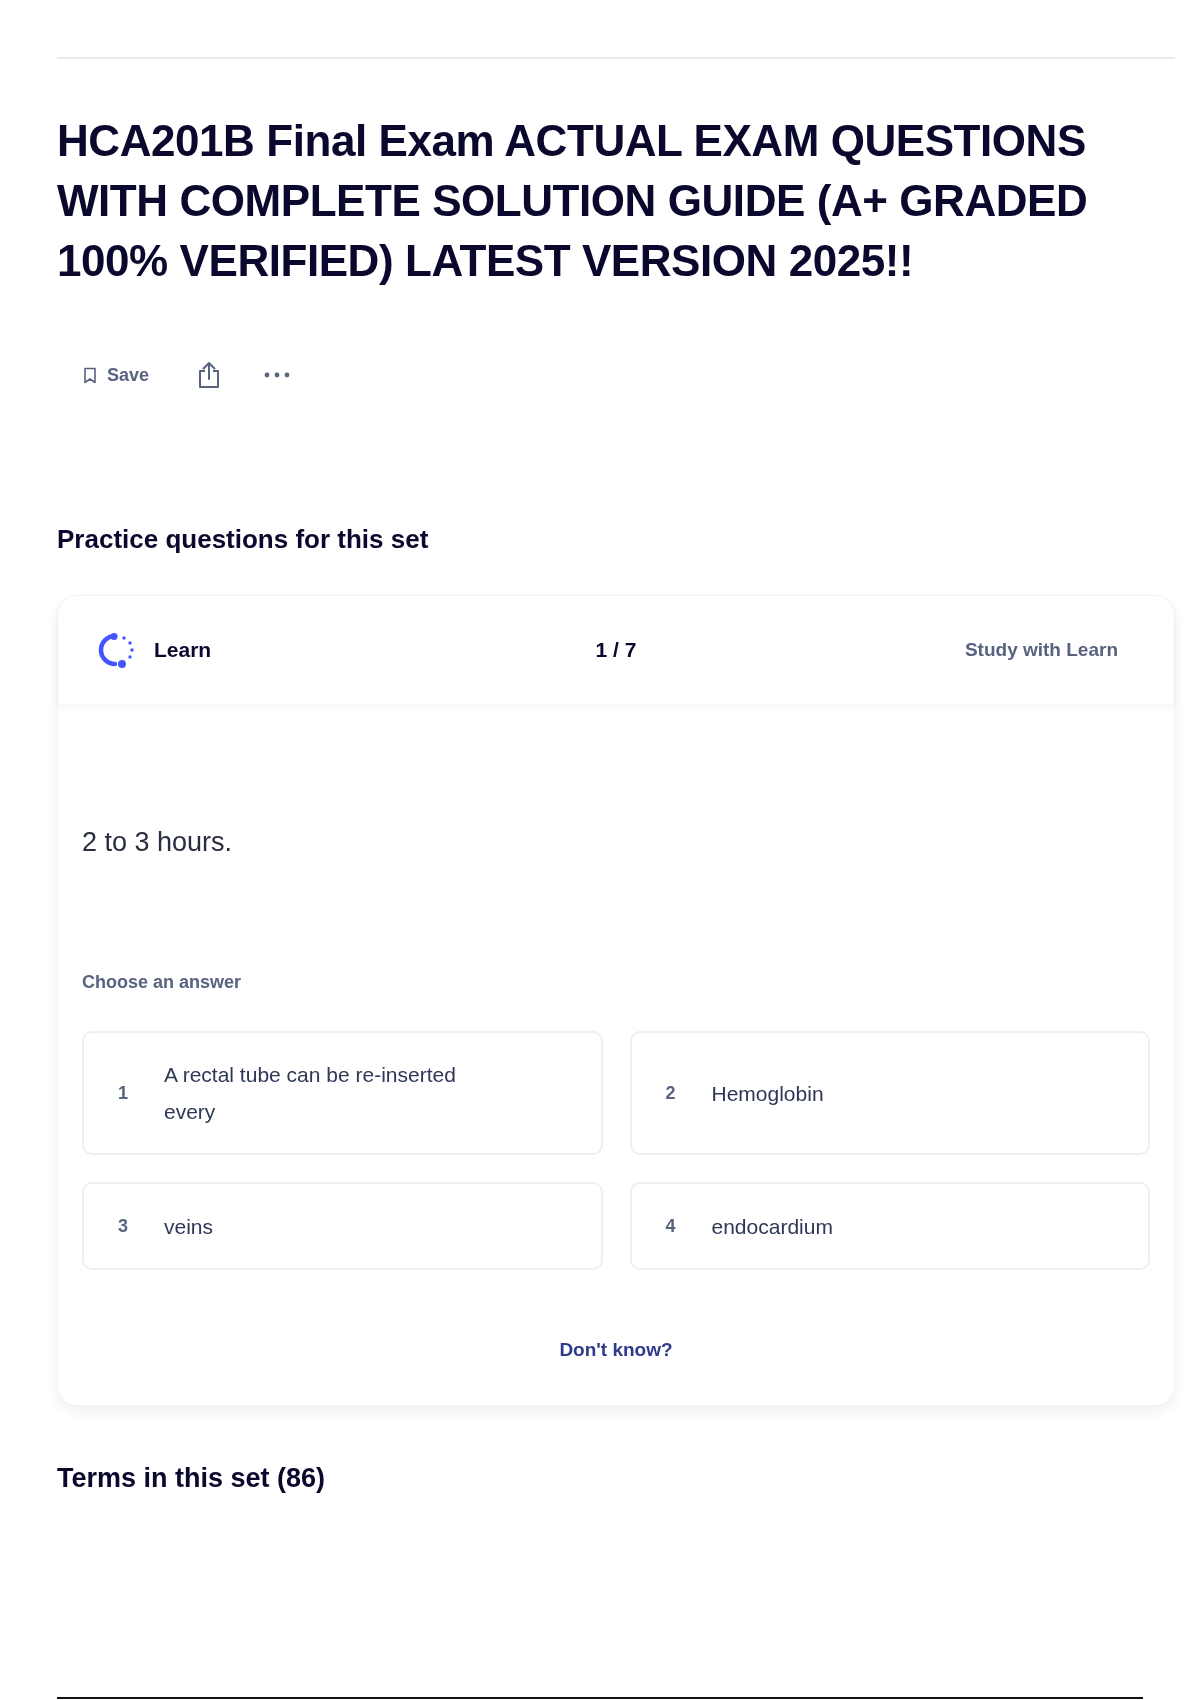  Describe the element at coordinates (123, 1093) in the screenshot. I see `option-number: 1` at that location.